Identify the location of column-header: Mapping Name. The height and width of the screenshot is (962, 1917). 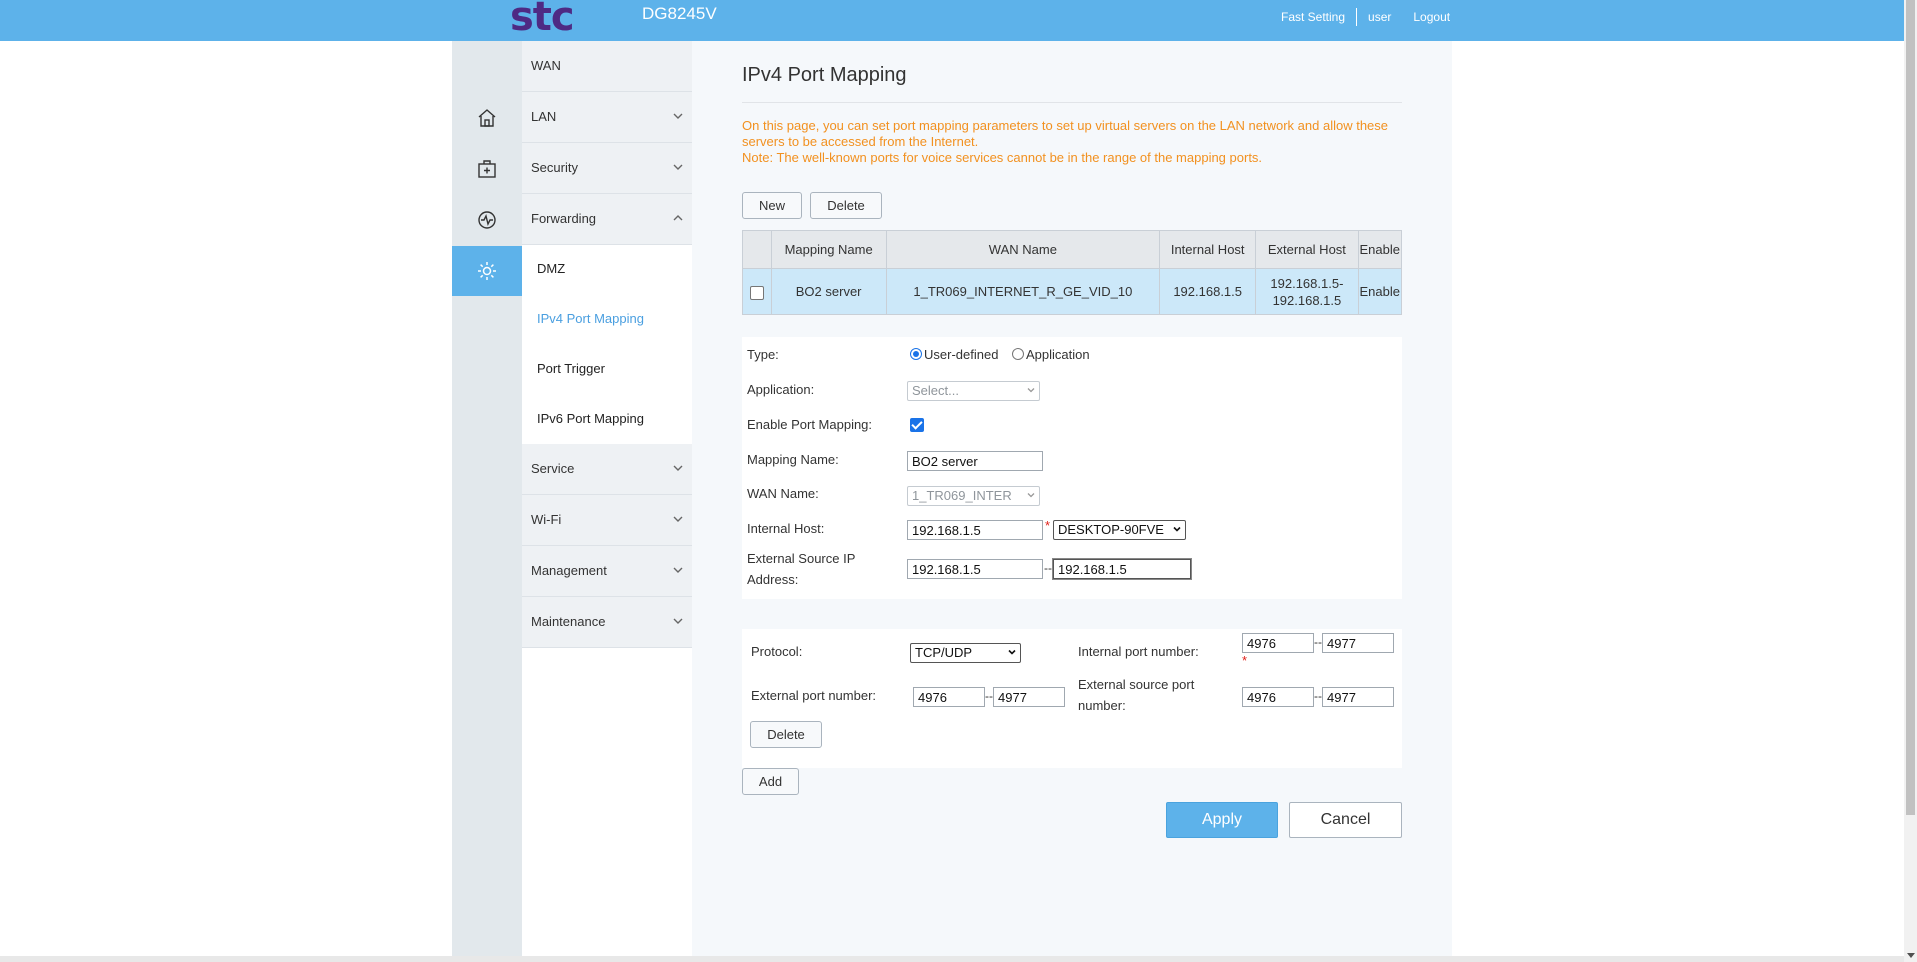
(828, 249).